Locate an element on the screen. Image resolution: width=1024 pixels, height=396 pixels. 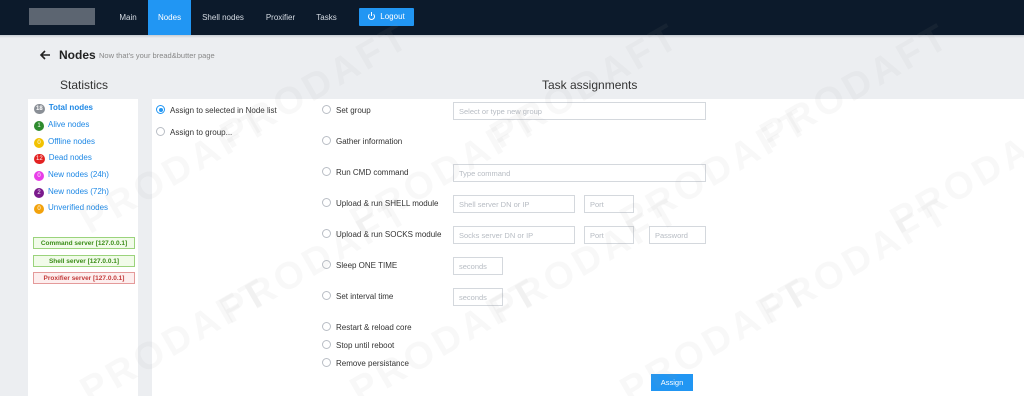
stat-offline-nodes: 0 Offline nodes is located at coordinates (64, 142).